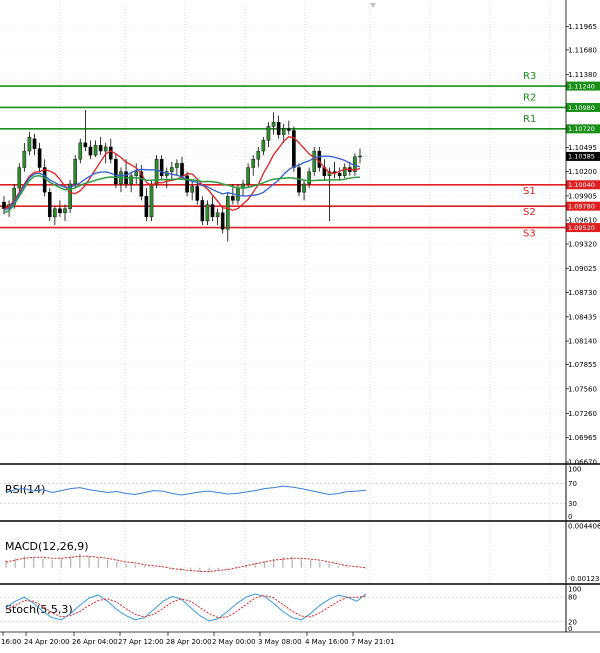 Image resolution: width=600 pixels, height=653 pixels. I want to click on level-name-r2: R2, so click(529, 97).